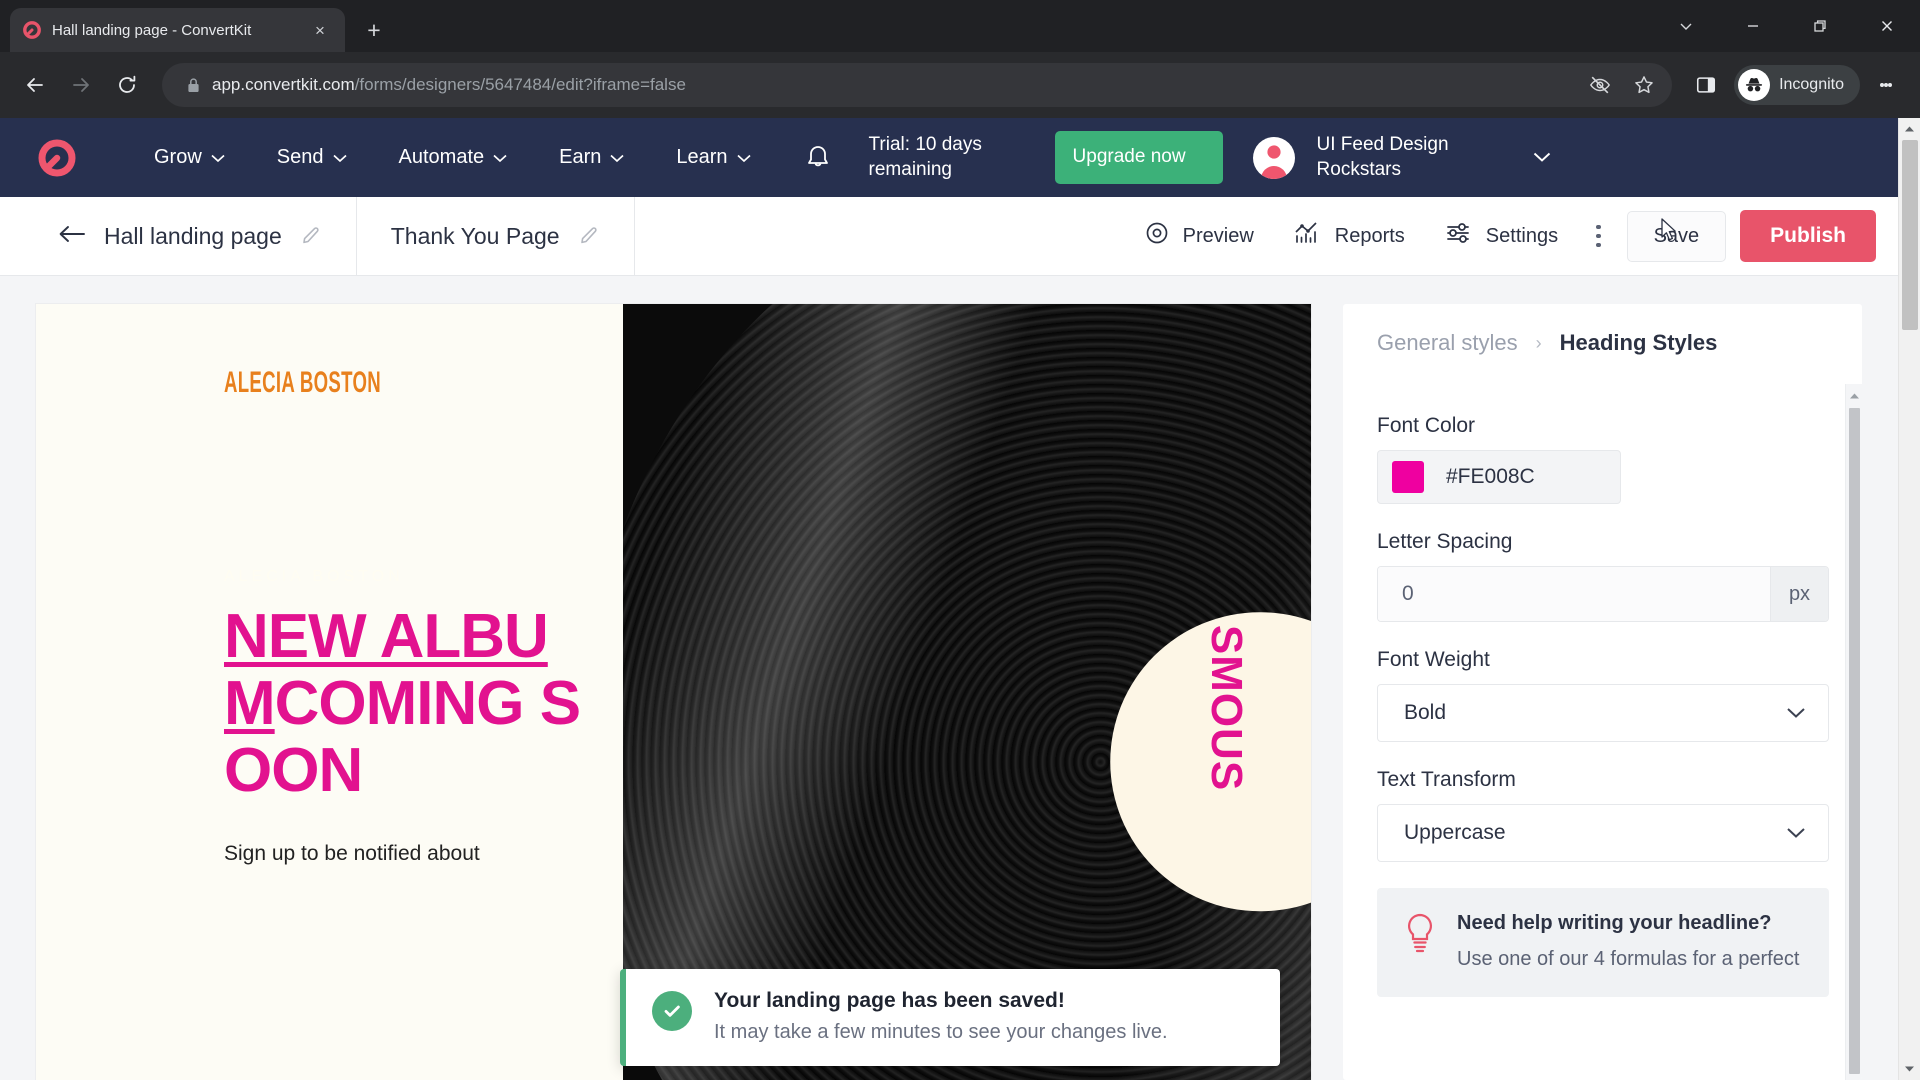  What do you see at coordinates (1854, 741) in the screenshot?
I see `panel-scrollbar-thumb` at bounding box center [1854, 741].